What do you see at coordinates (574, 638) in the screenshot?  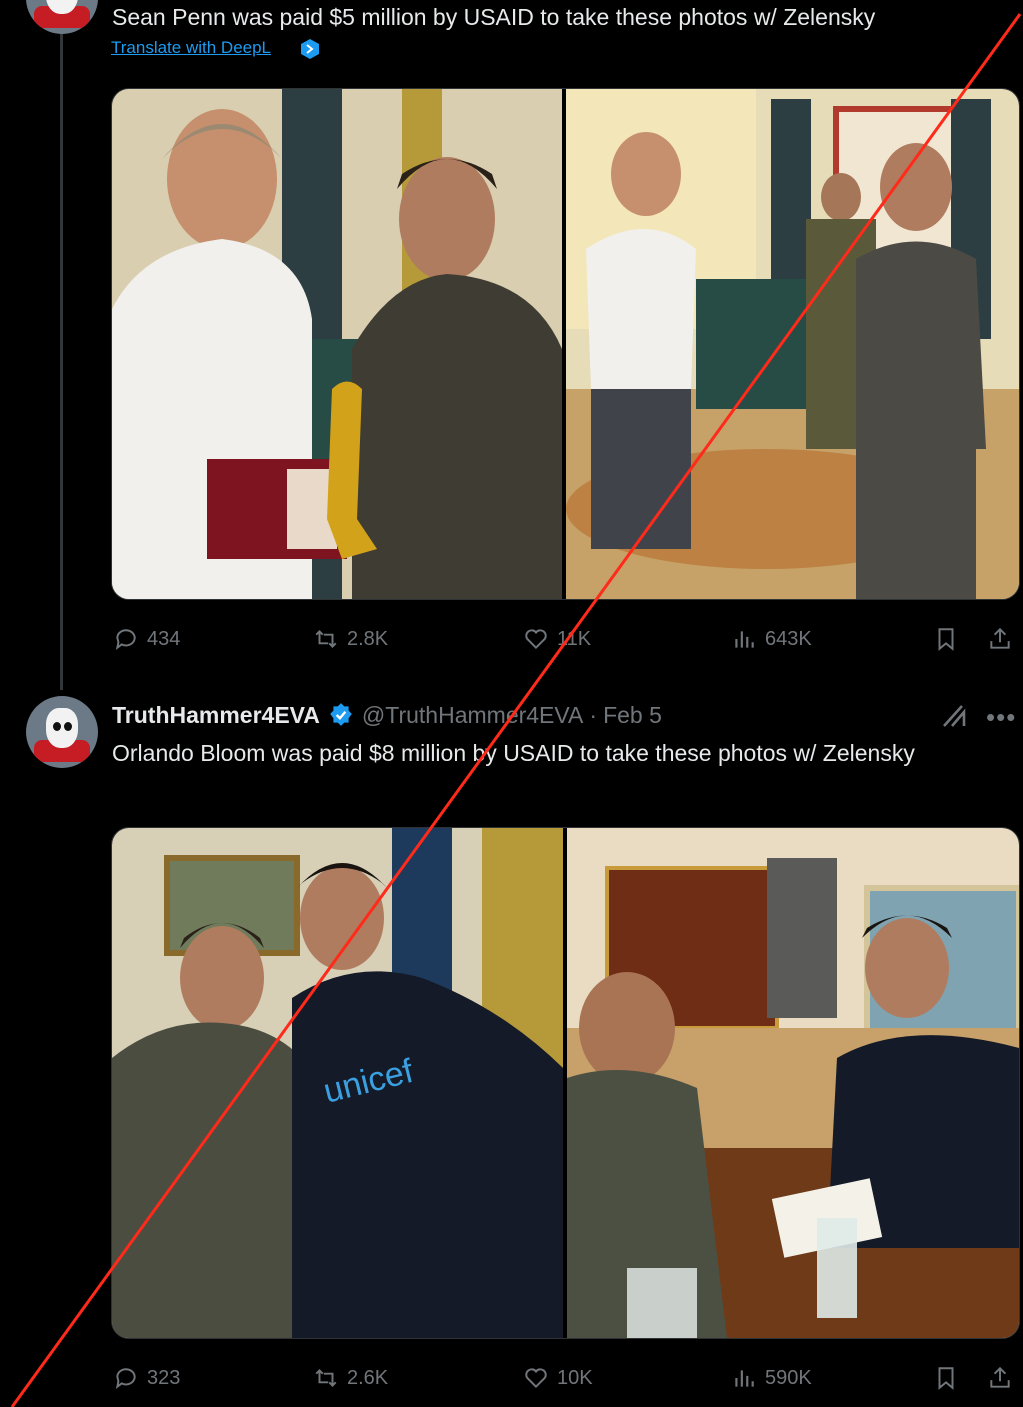 I see `like-count: 11K` at bounding box center [574, 638].